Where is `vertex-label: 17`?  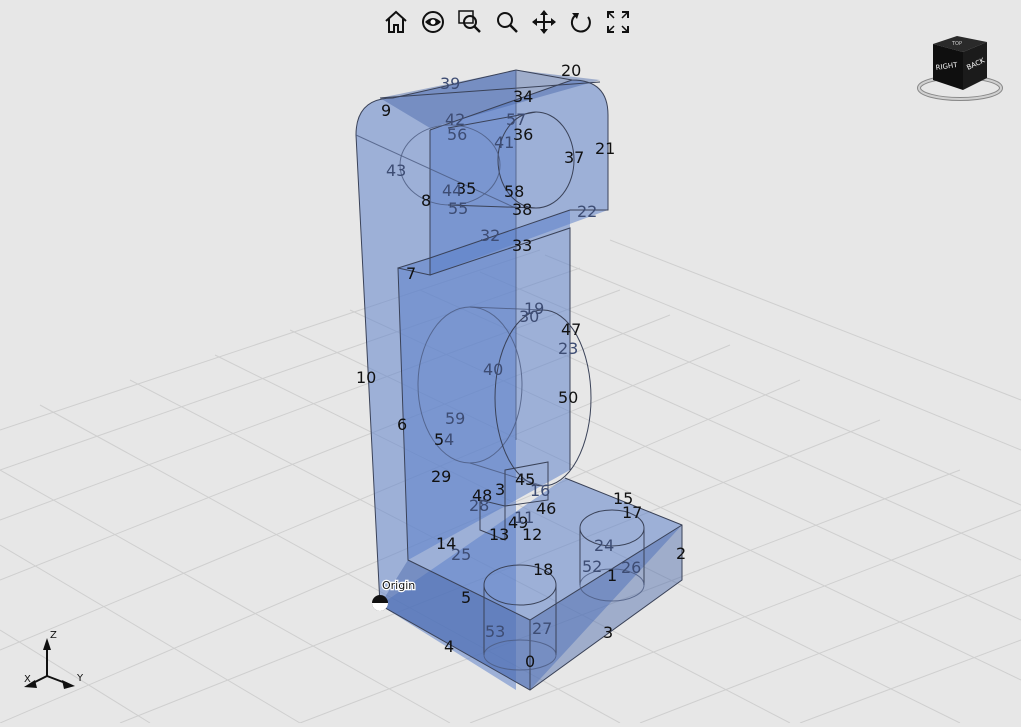
vertex-label: 17 is located at coordinates (632, 512).